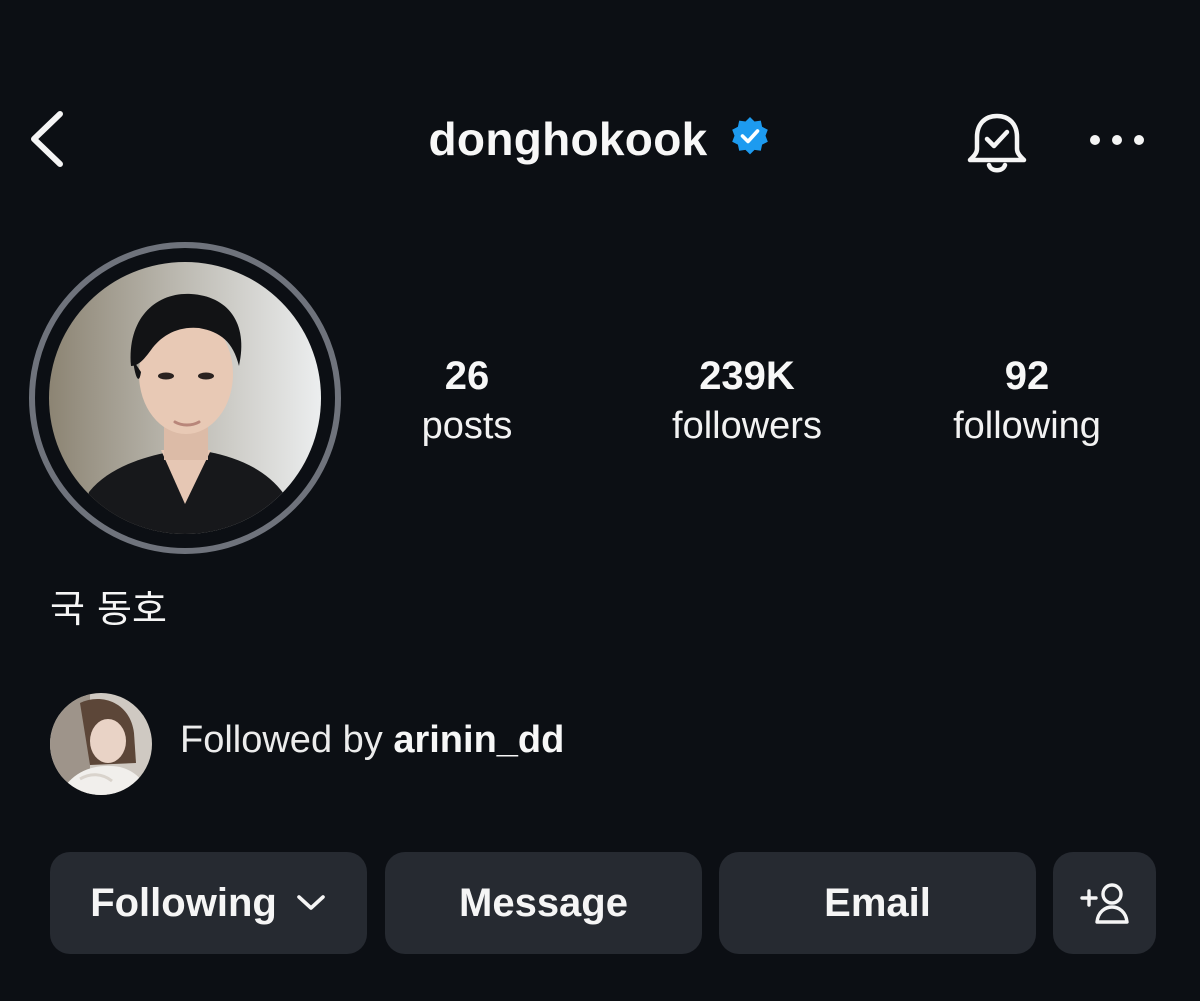 The width and height of the screenshot is (1200, 1001). Describe the element at coordinates (467, 402) in the screenshot. I see `posts-count: 26 posts` at that location.